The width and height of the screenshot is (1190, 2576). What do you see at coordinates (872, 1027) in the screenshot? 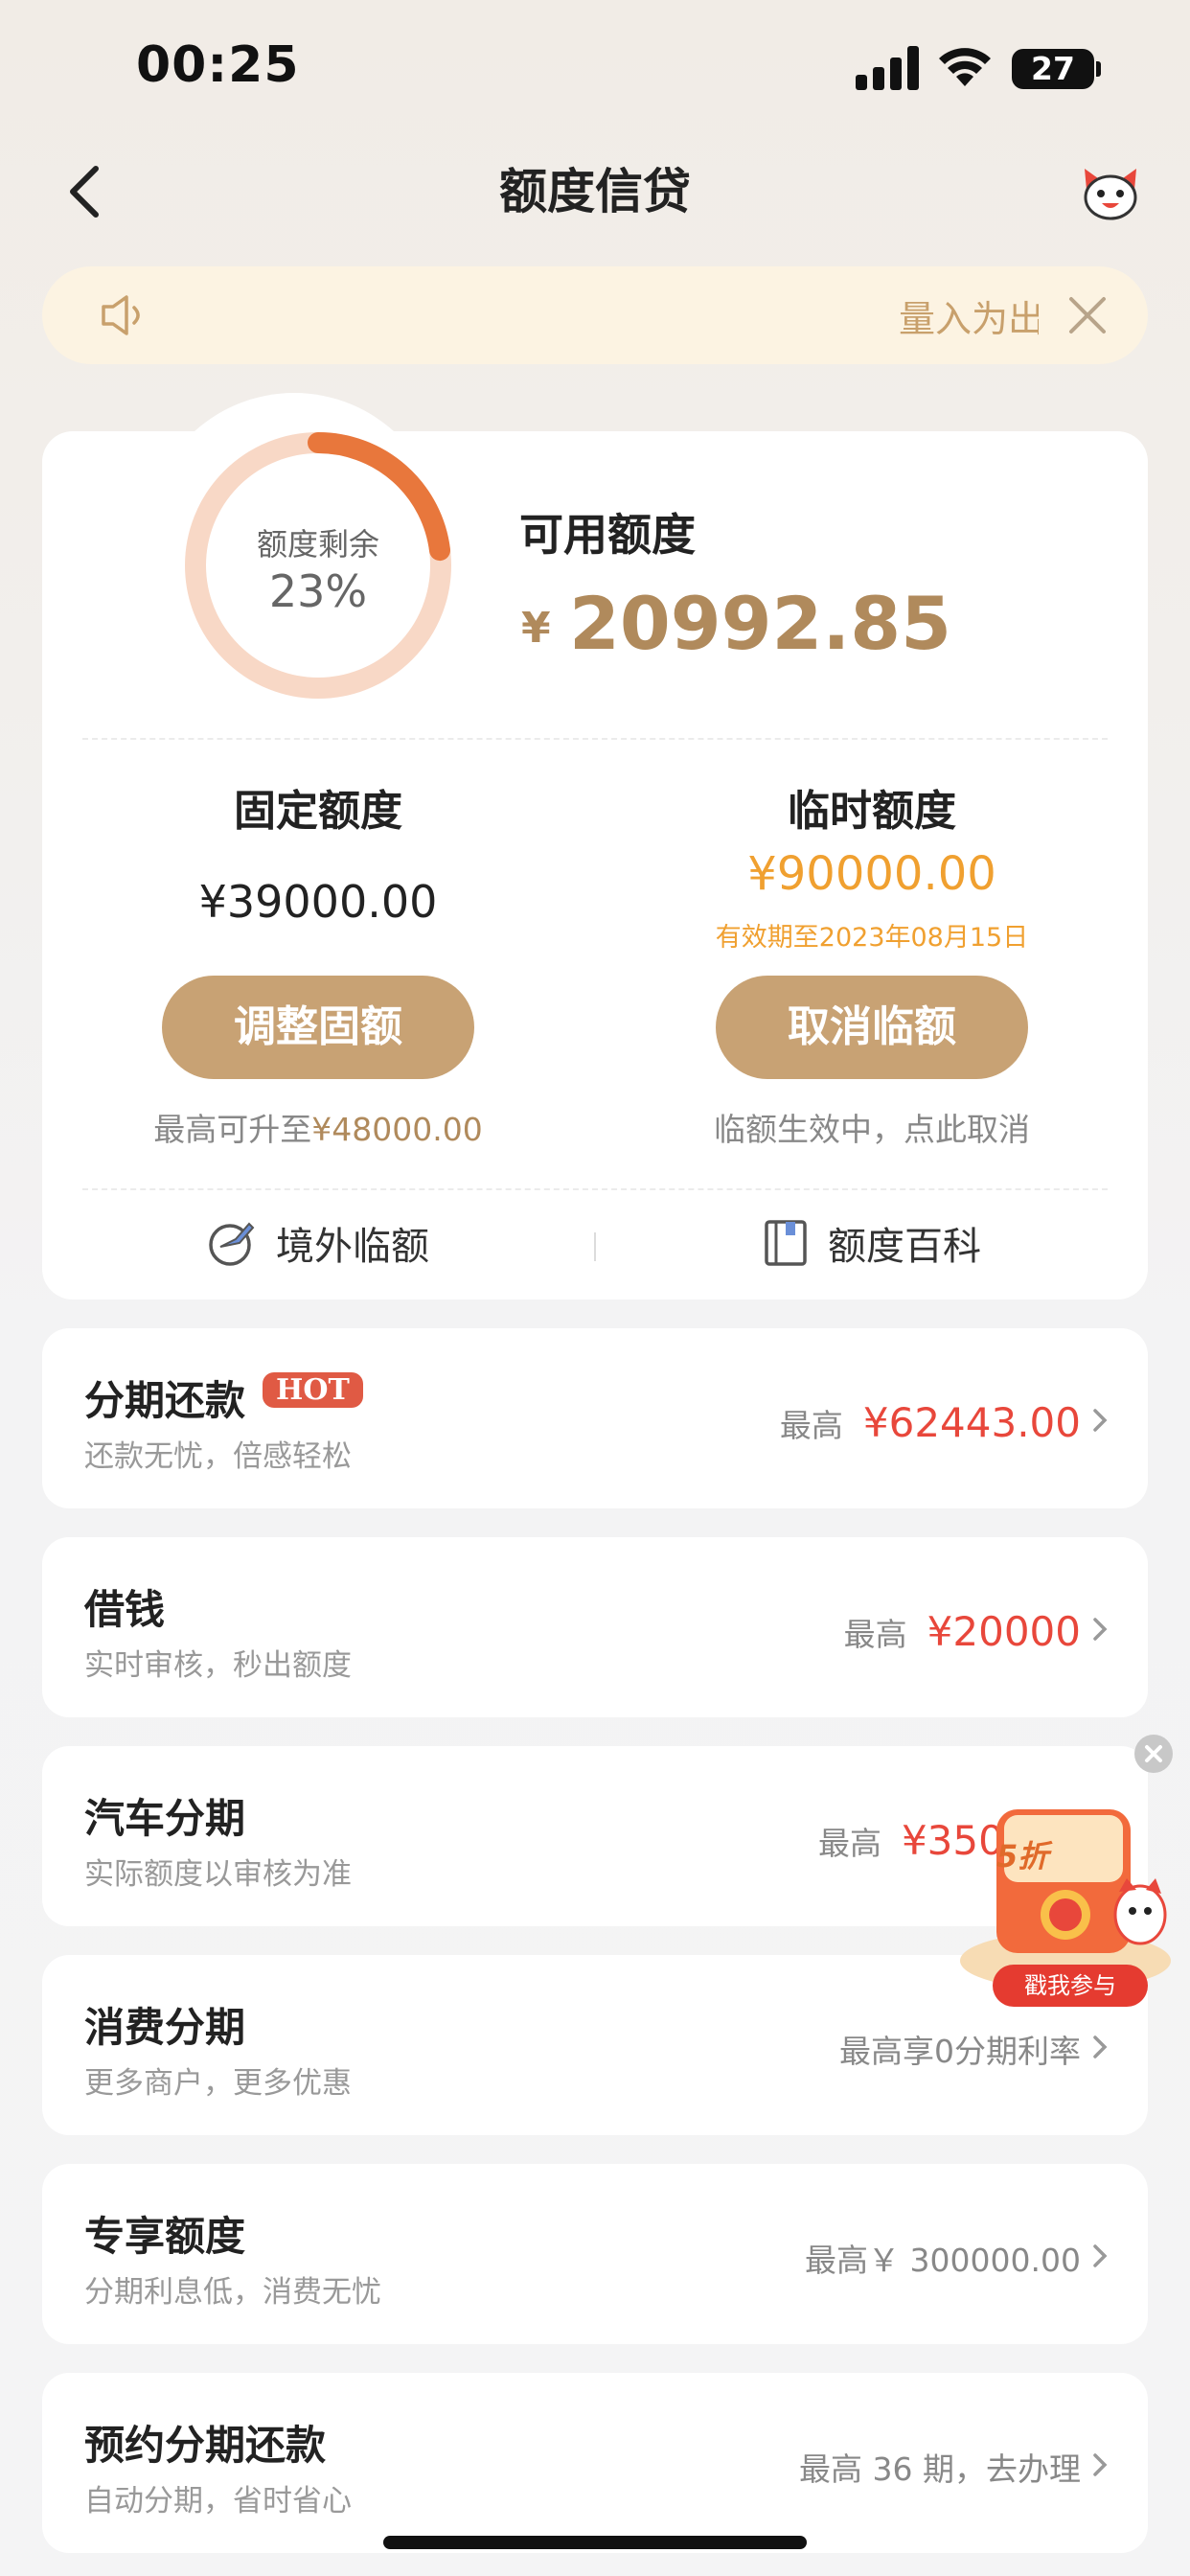
I see `cancel-temporary-credit-button: 取消临额` at bounding box center [872, 1027].